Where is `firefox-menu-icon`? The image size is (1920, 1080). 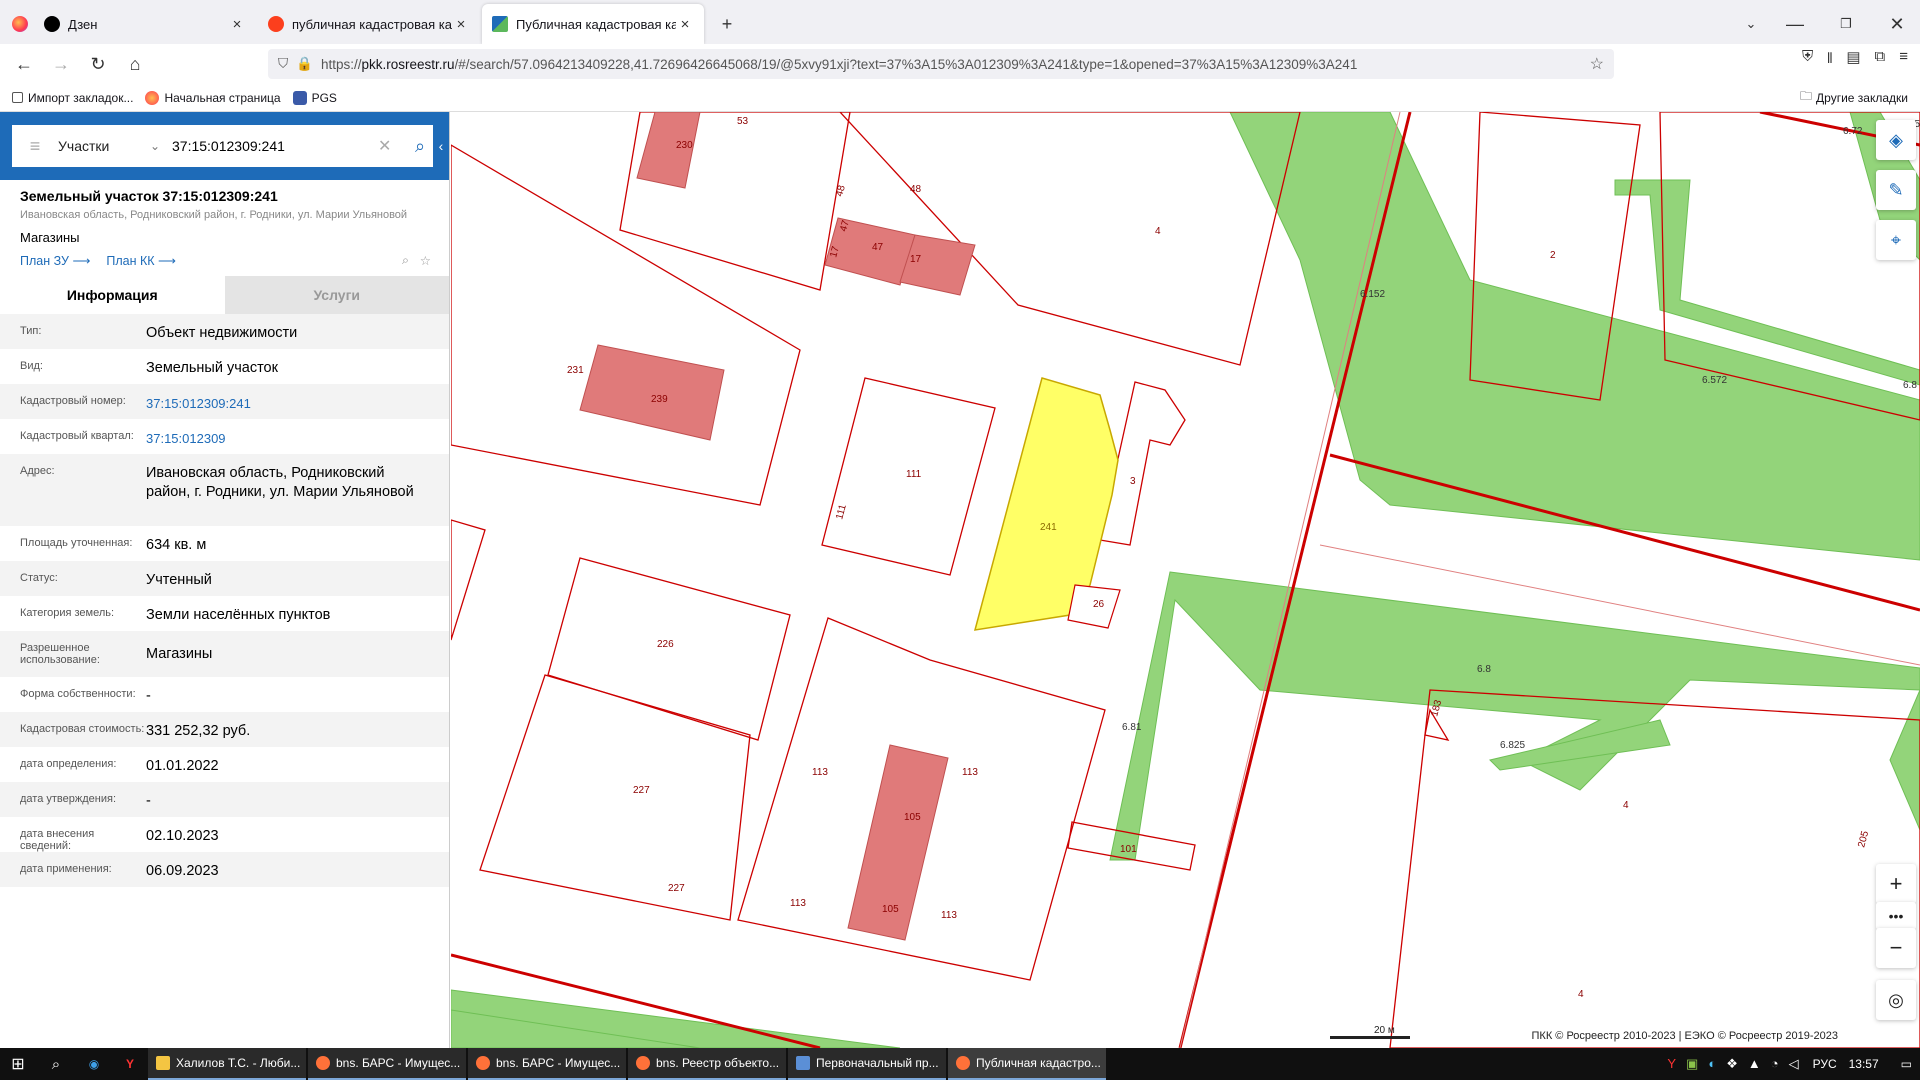
firefox-menu-icon is located at coordinates (20, 24).